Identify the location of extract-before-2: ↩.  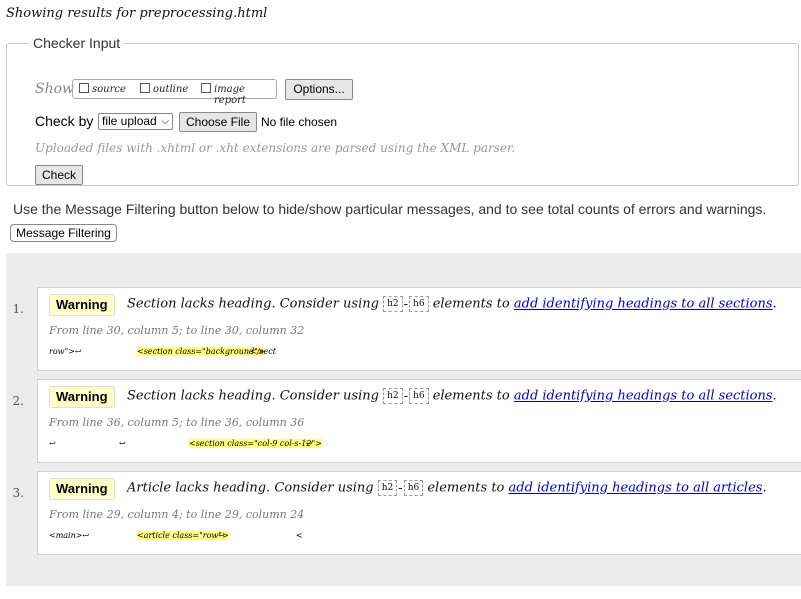
(122, 443).